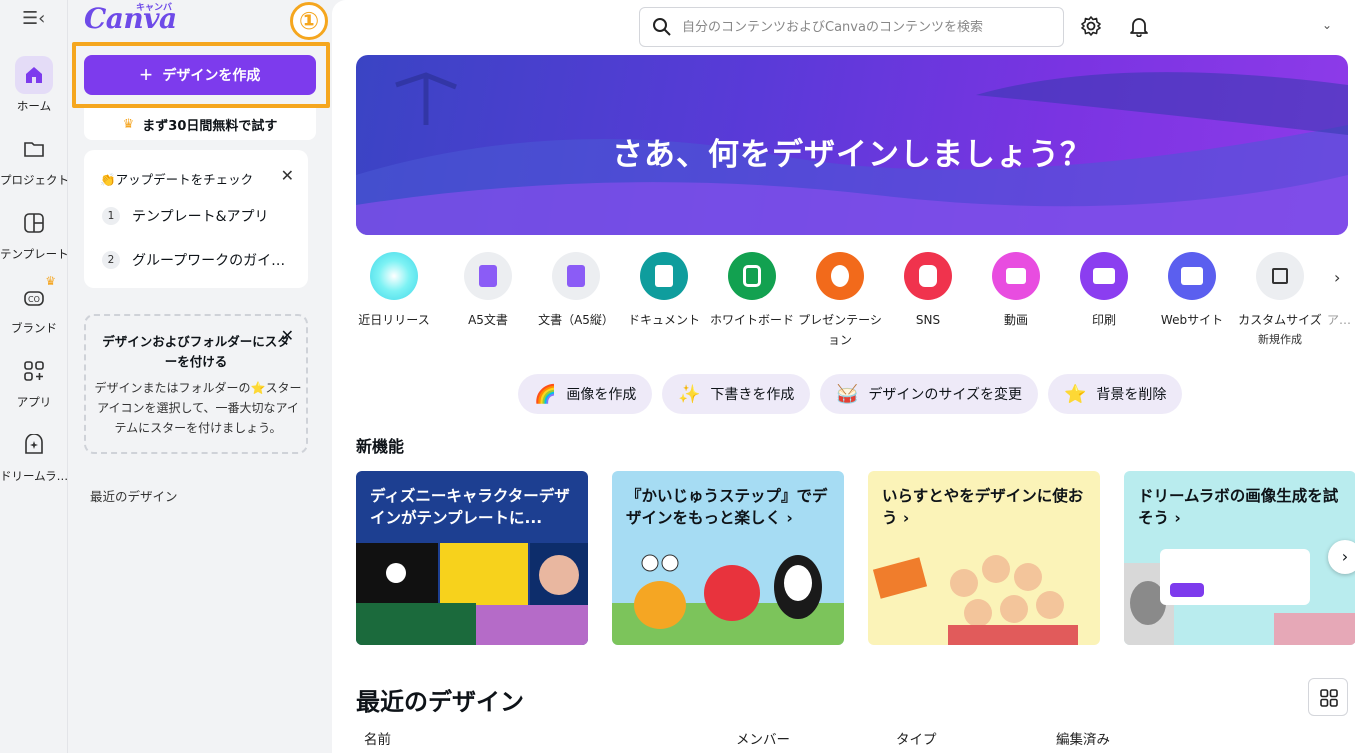 The height and width of the screenshot is (753, 1355). I want to click on column-header-edited: 編集済み, so click(1083, 738).